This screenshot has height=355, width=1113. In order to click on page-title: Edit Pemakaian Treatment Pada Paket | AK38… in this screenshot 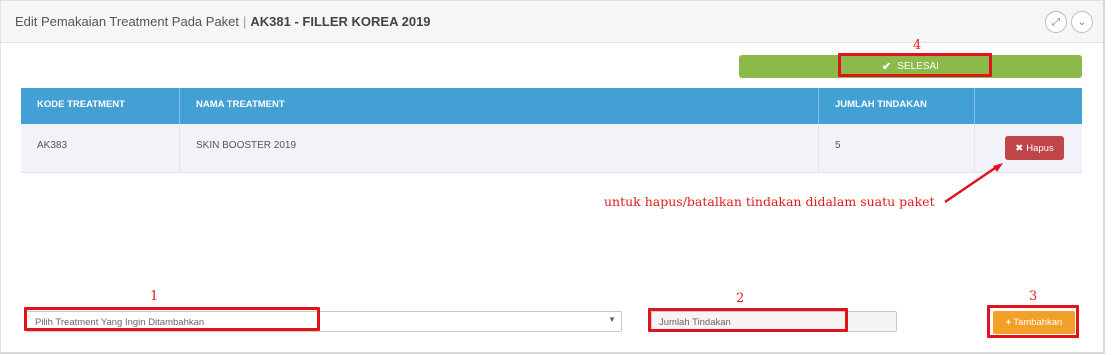, I will do `click(223, 21)`.